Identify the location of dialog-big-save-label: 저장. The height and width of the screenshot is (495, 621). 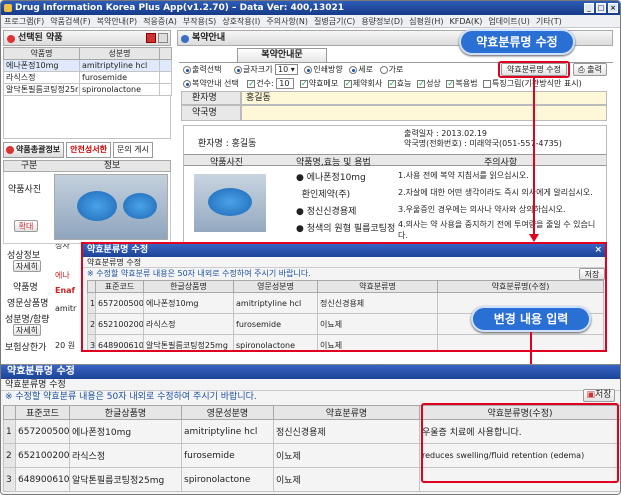
(603, 395).